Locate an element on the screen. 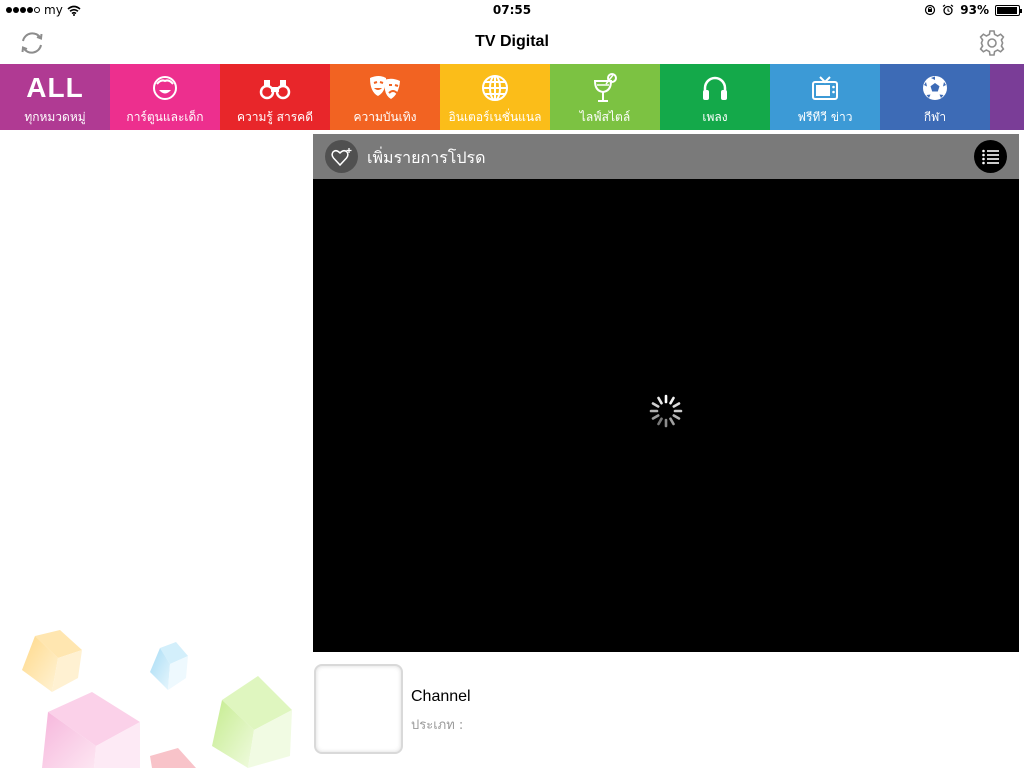 The image size is (1024, 768). favorites-header: เพิ่มรายการโปรด is located at coordinates (666, 156).